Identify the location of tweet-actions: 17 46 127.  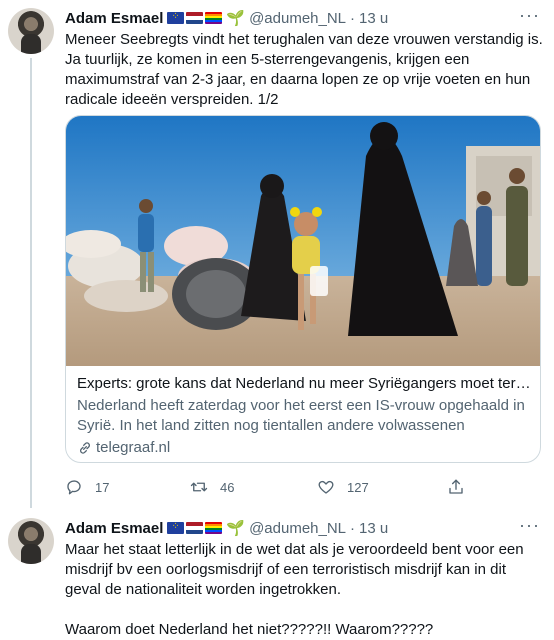
(275, 488).